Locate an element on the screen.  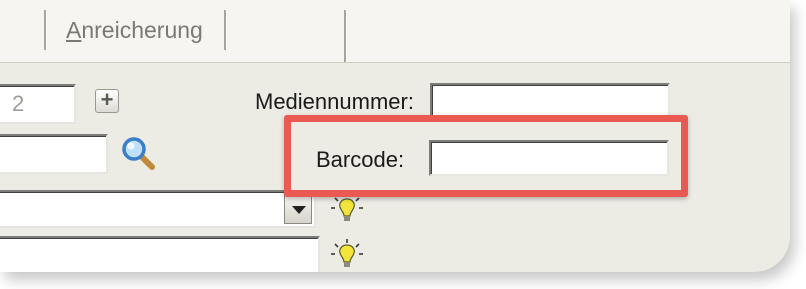
tab-anreicherung-label: Anreicherung is located at coordinates (134, 30).